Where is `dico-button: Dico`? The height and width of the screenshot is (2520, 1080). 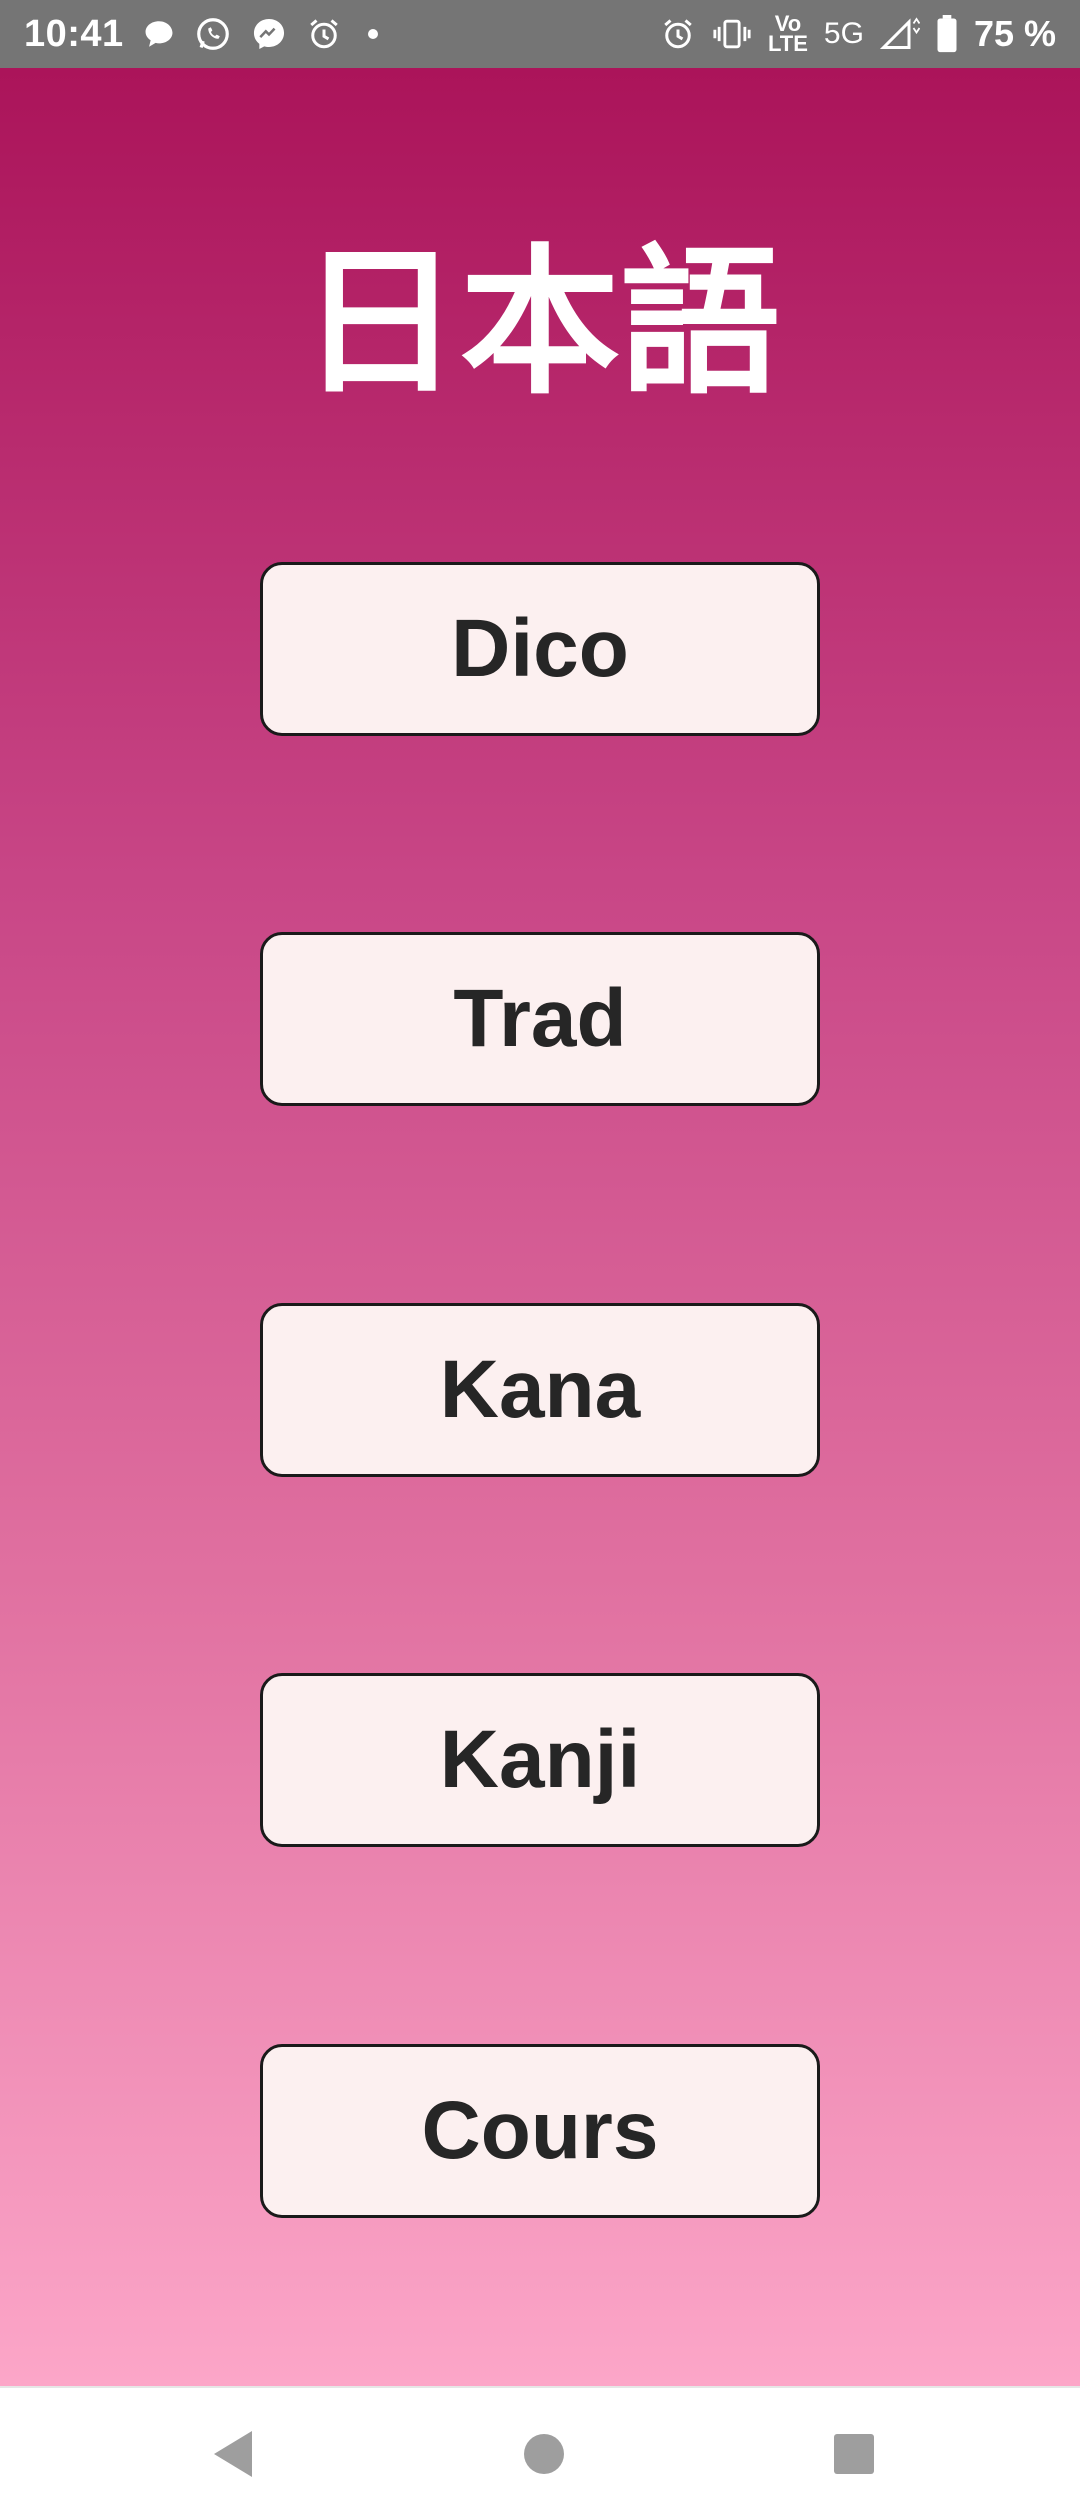
dico-button: Dico is located at coordinates (540, 649).